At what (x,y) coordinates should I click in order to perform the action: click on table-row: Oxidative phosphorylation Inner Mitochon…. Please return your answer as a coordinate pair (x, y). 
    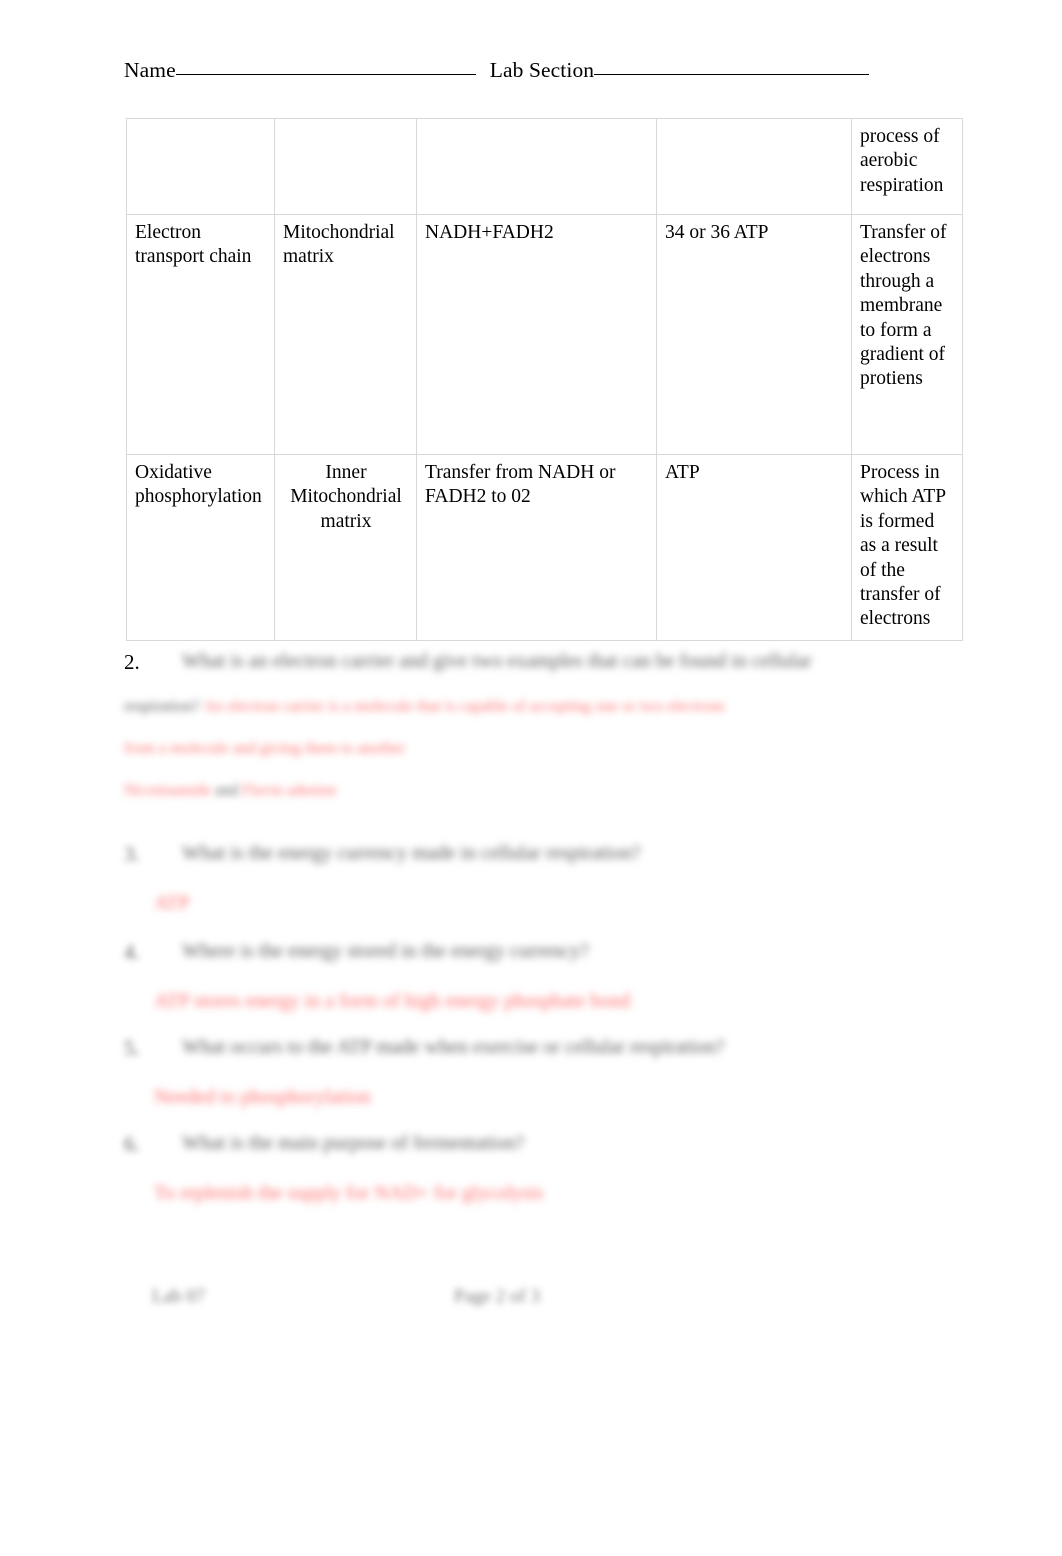
    Looking at the image, I should click on (544, 547).